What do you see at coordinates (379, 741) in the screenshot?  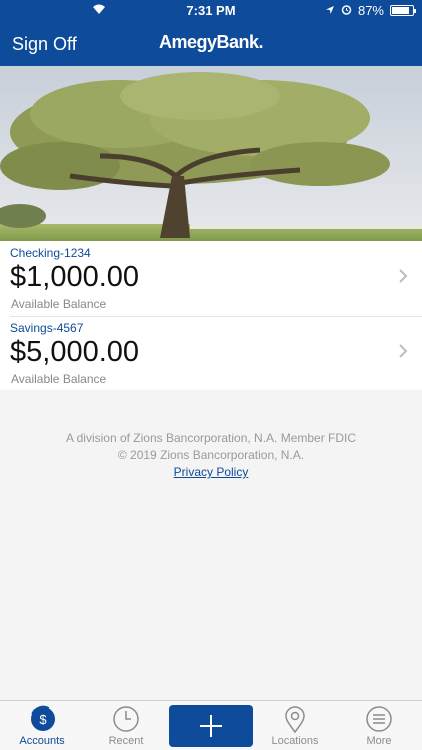 I see `tab-label: More` at bounding box center [379, 741].